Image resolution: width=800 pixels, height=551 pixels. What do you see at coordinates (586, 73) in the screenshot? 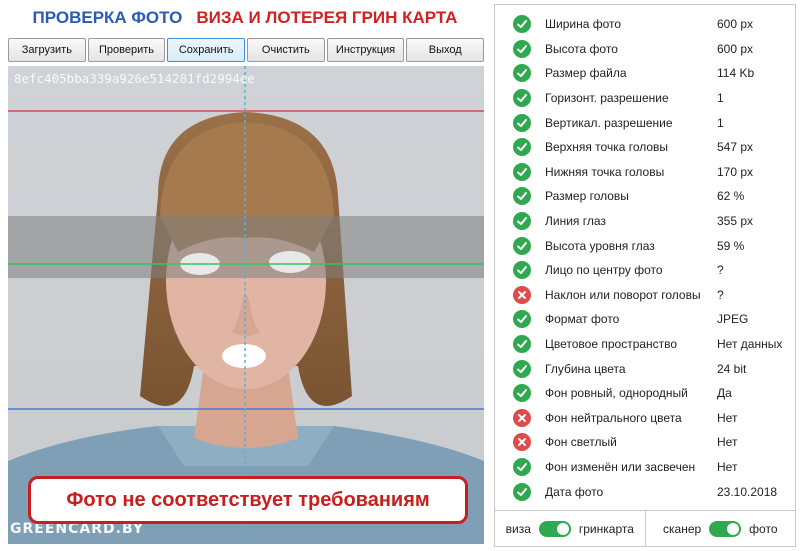
I see `check-label: Размер файла` at bounding box center [586, 73].